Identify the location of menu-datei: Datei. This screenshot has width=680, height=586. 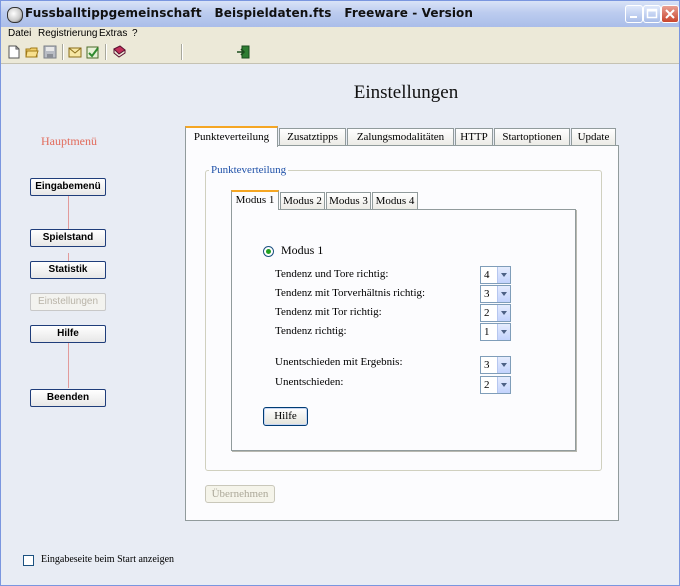
(19, 34).